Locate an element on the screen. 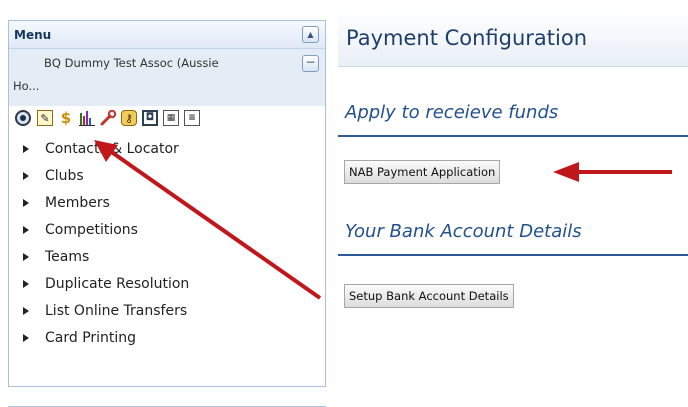 This screenshot has height=407, width=688. setup-bank-account-button: Setup Bank Account Details is located at coordinates (429, 296).